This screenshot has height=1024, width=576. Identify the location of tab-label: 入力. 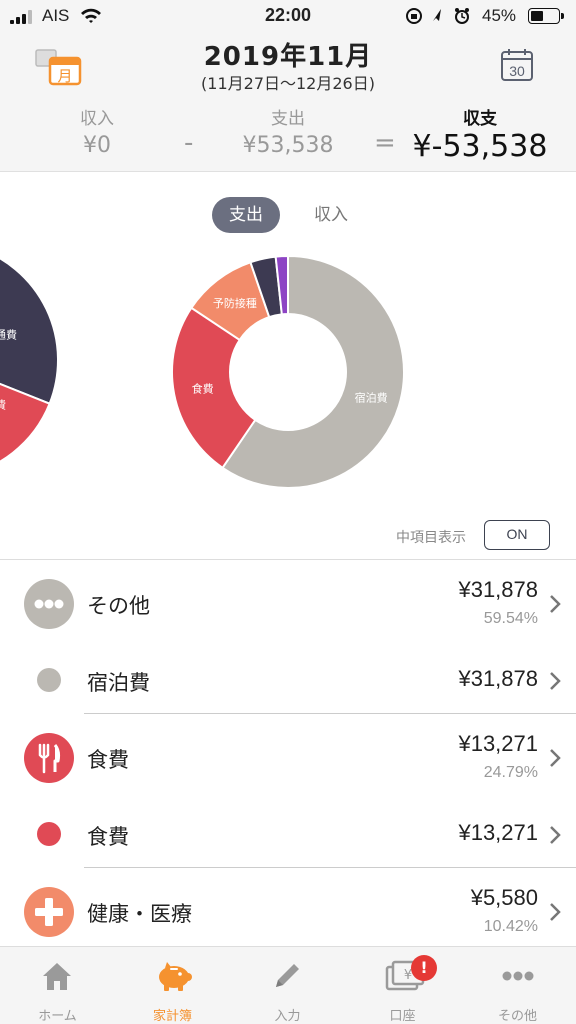
(287, 1016).